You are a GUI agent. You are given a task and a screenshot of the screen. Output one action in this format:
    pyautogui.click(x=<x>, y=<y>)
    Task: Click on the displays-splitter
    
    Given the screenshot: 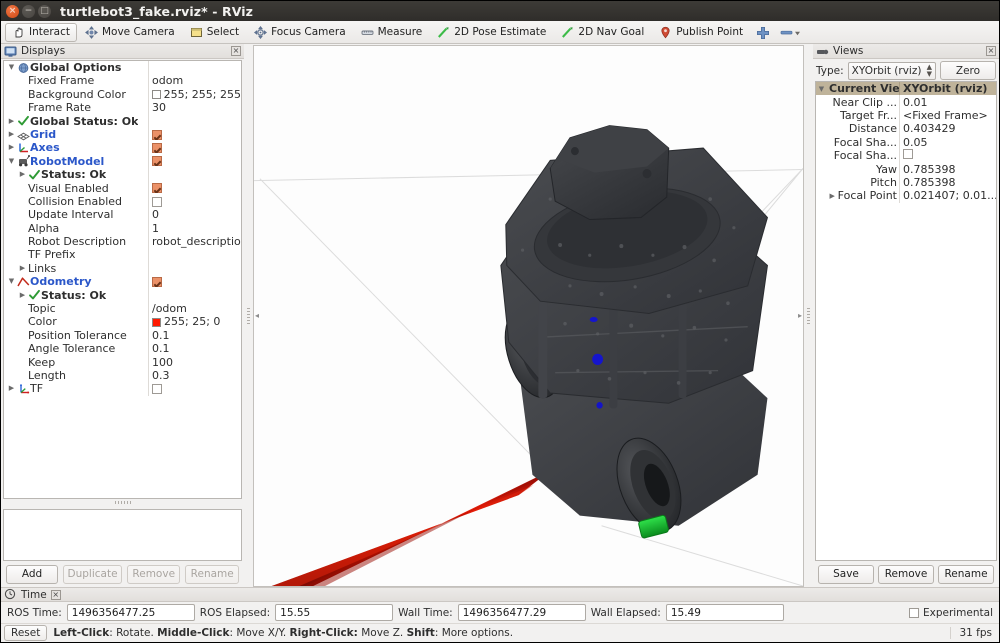 What is the action you would take?
    pyautogui.click(x=122, y=502)
    